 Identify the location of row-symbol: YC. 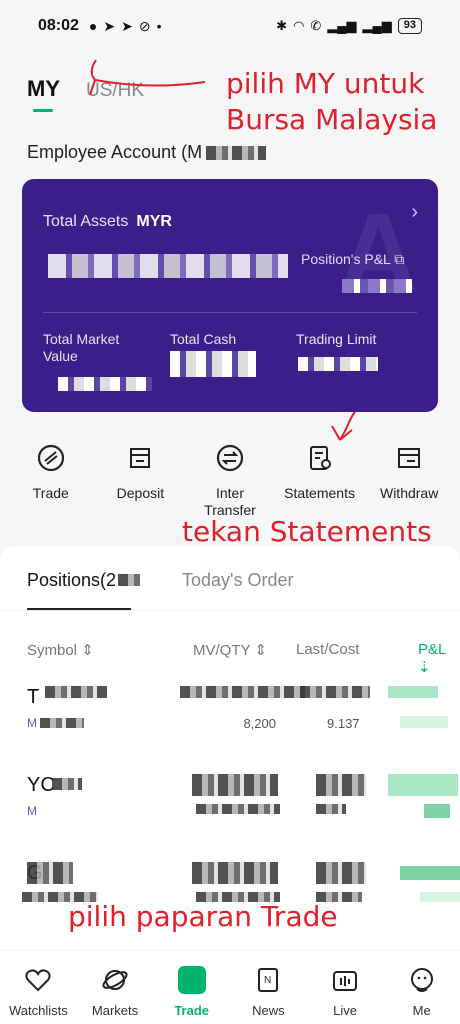
(41, 785).